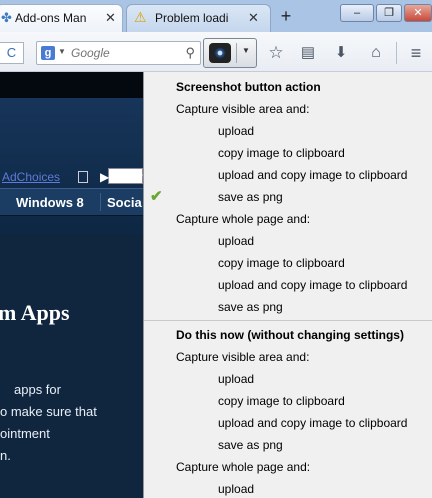  Describe the element at coordinates (376, 53) in the screenshot. I see `home-icon: ⌂` at that location.